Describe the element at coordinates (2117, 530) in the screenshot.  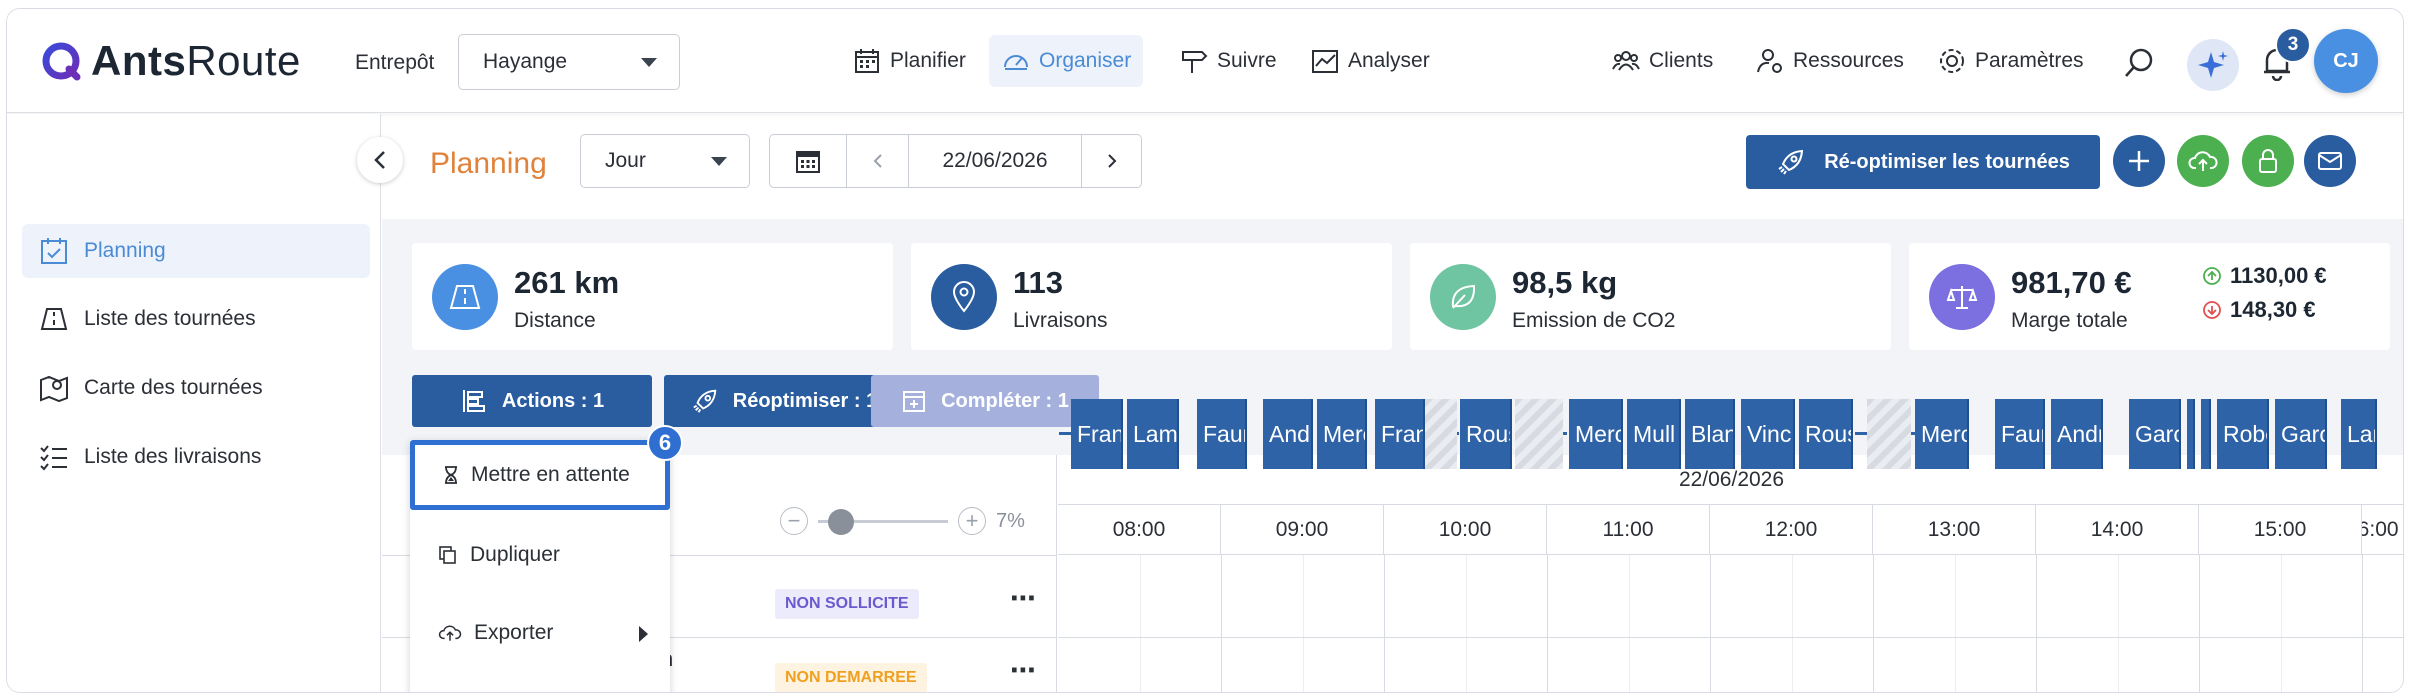
I see `hour-label: 14:00` at that location.